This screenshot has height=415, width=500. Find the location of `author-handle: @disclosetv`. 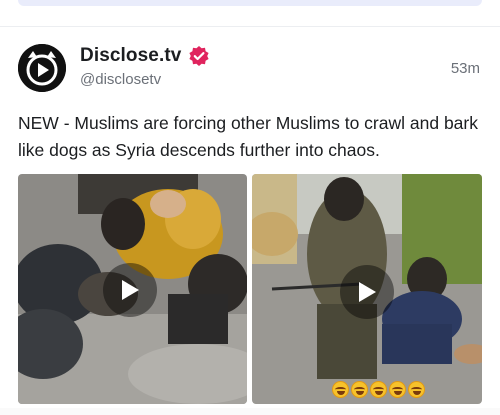

author-handle: @disclosetv is located at coordinates (120, 79).